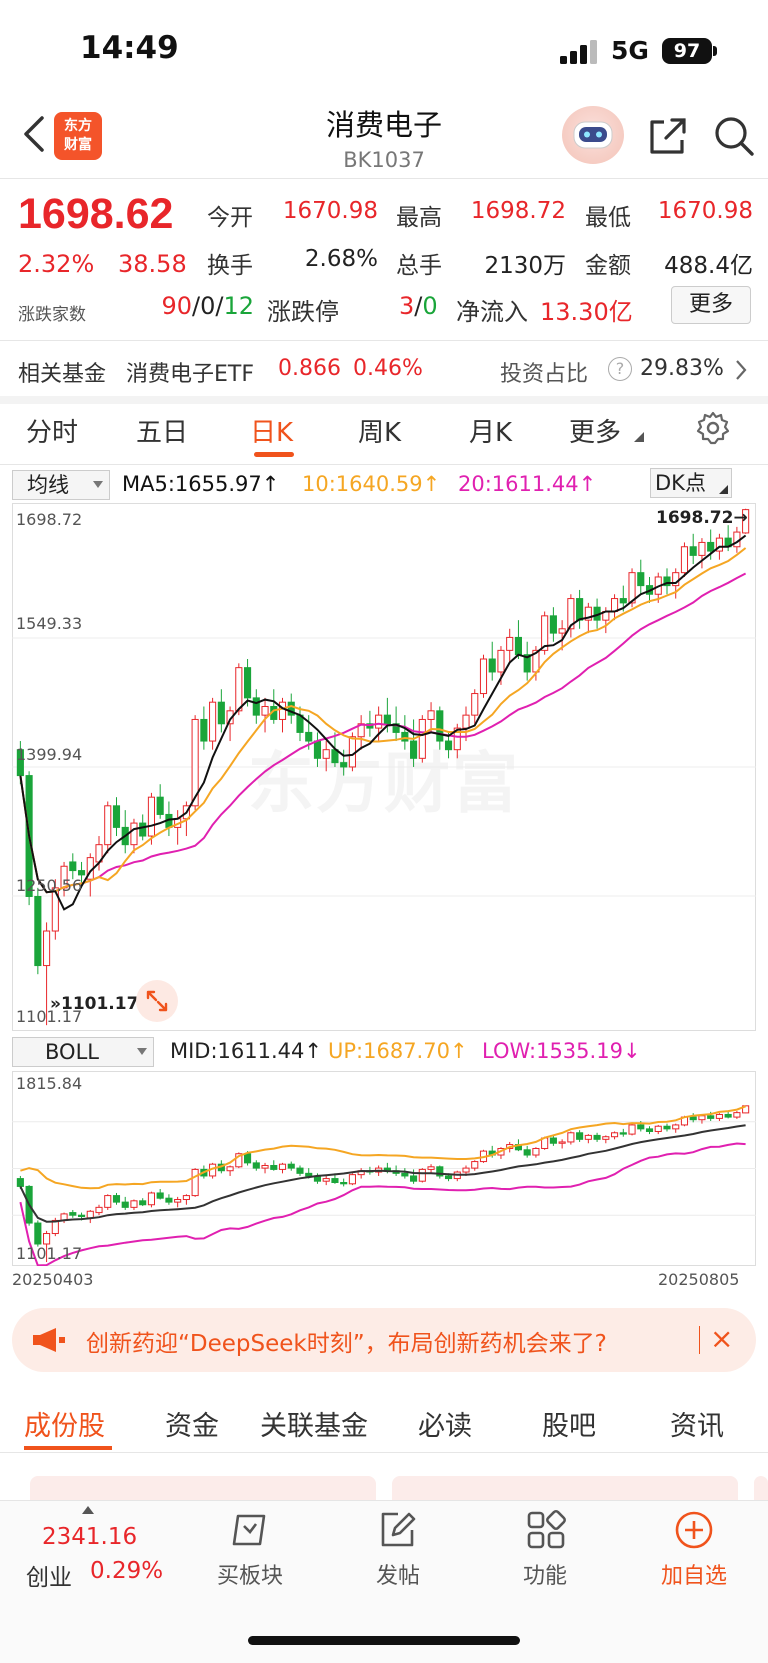  I want to click on nav-add-watchlist: 加自选, so click(694, 1574).